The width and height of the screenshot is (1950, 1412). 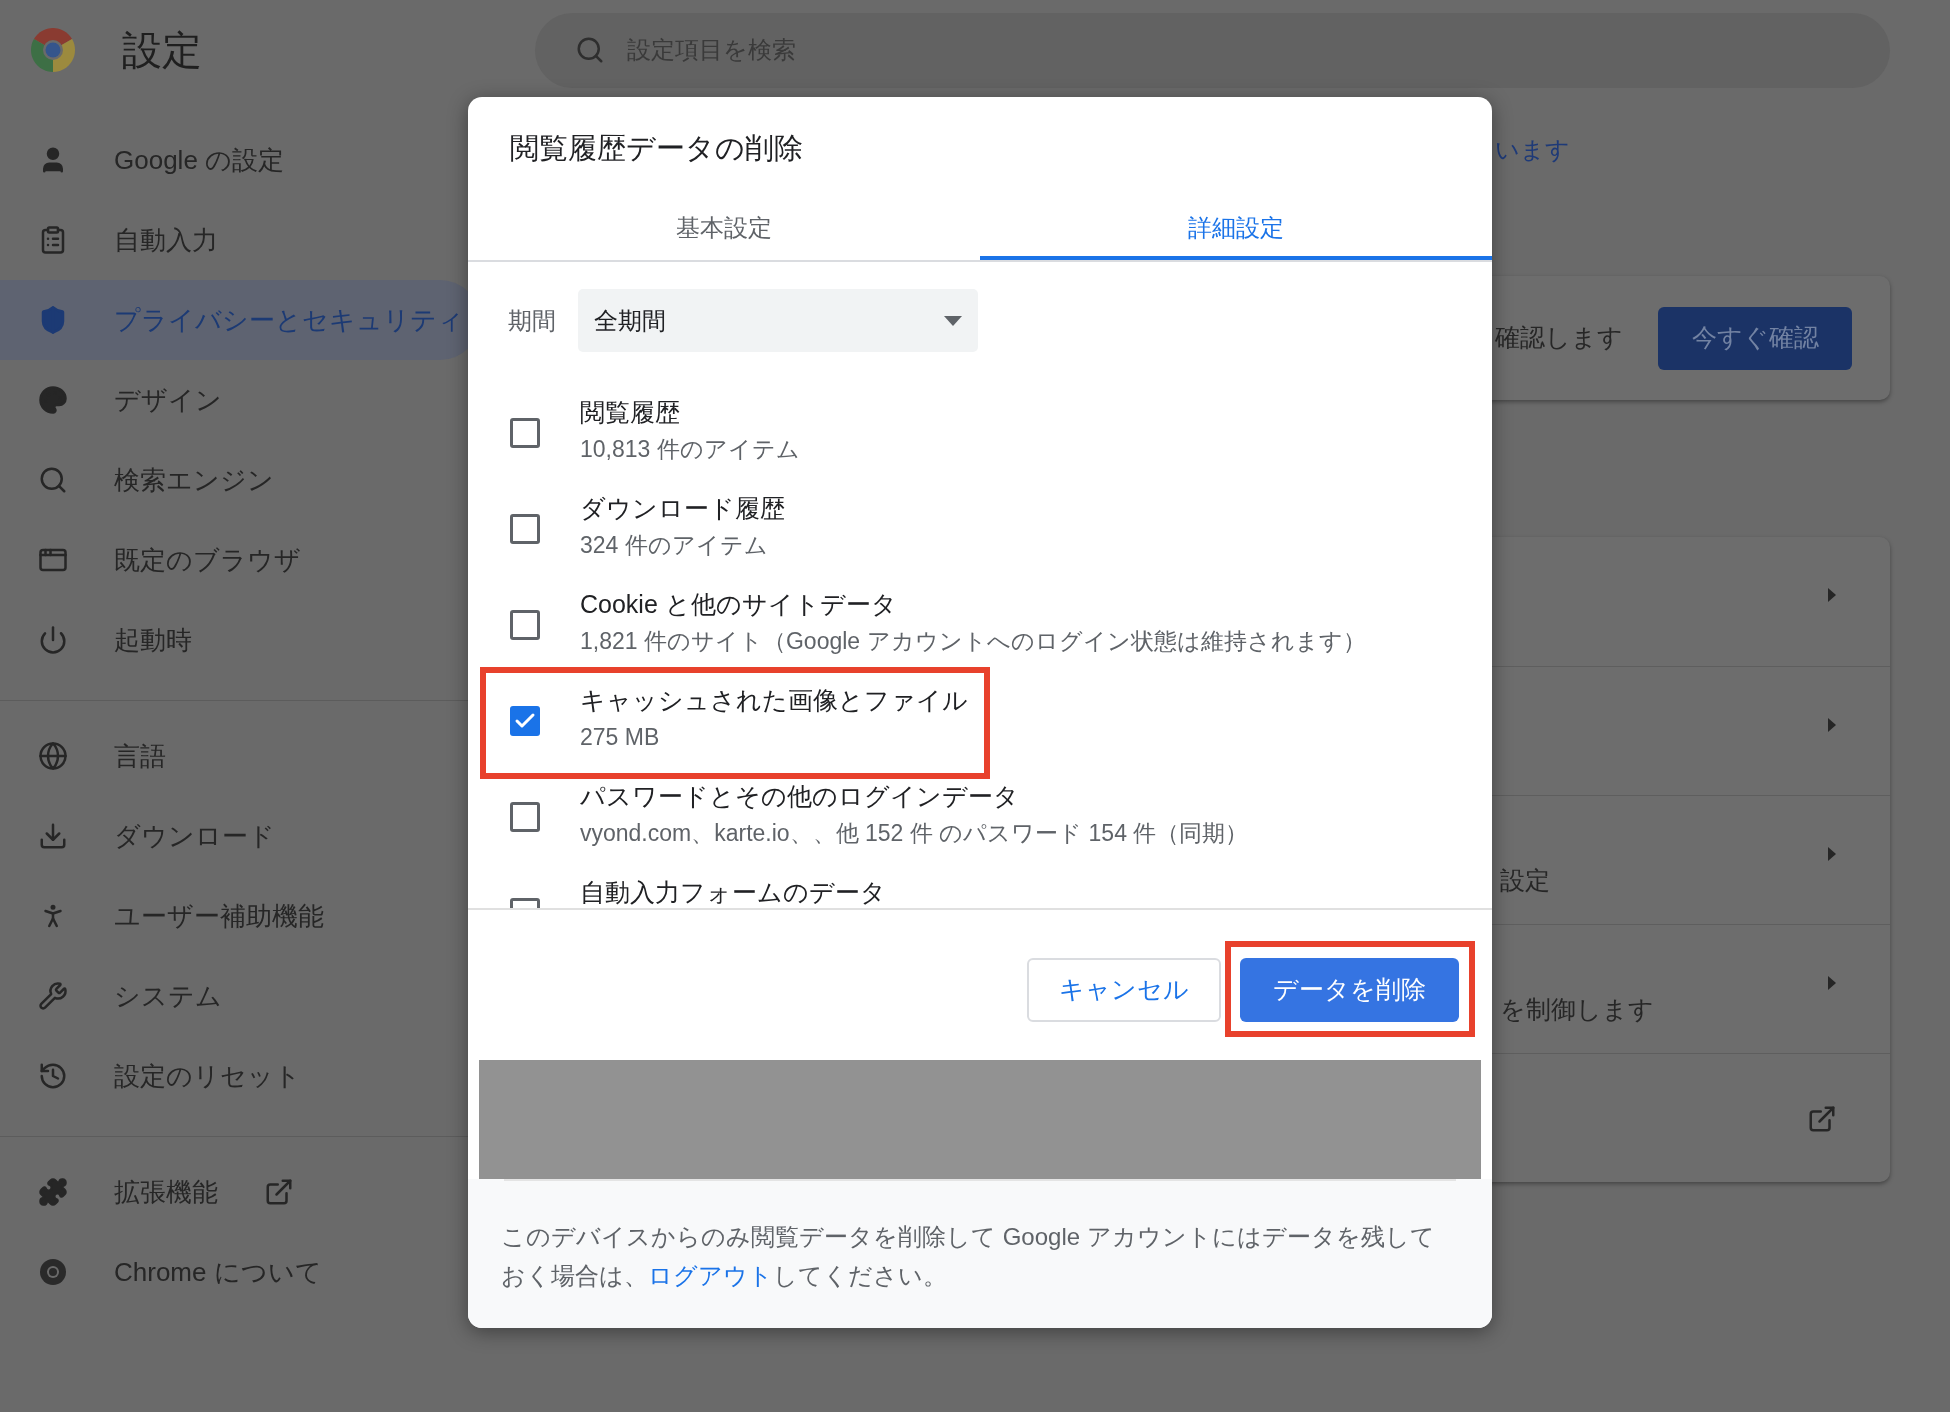 What do you see at coordinates (53, 996) in the screenshot?
I see `wrench-icon` at bounding box center [53, 996].